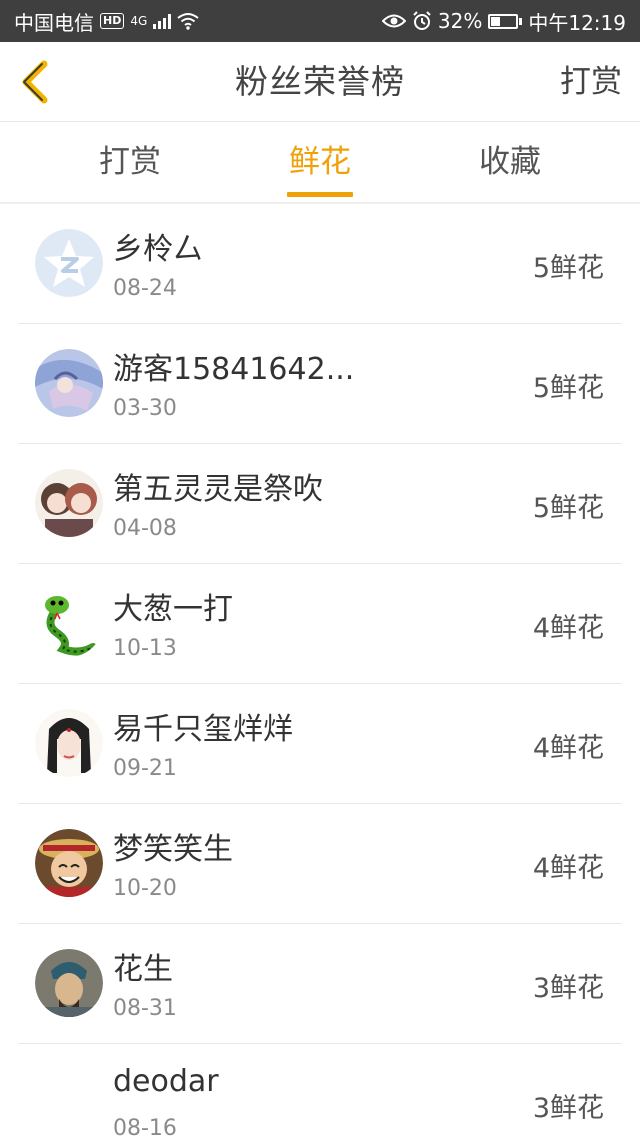 This screenshot has height=1138, width=640. I want to click on reward-date: 10-13, so click(145, 648).